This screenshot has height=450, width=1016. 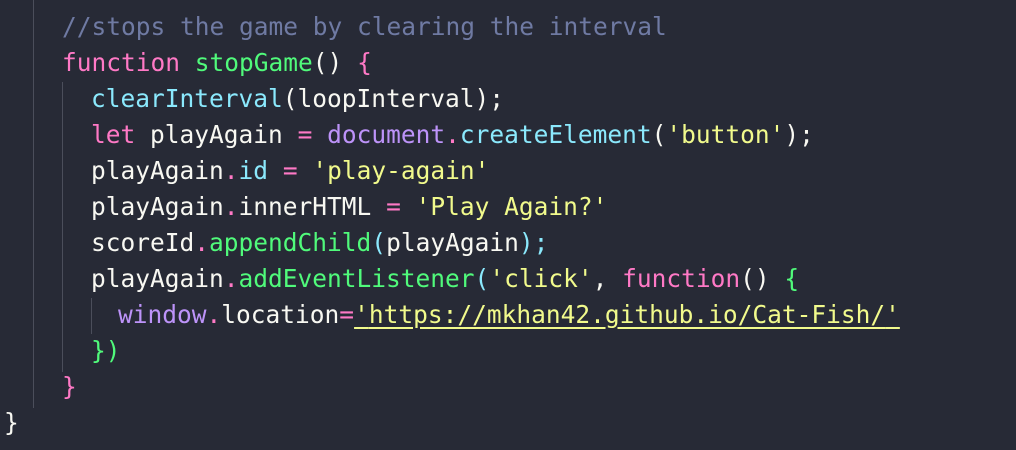 I want to click on quote-close: ', so click(x=892, y=314).